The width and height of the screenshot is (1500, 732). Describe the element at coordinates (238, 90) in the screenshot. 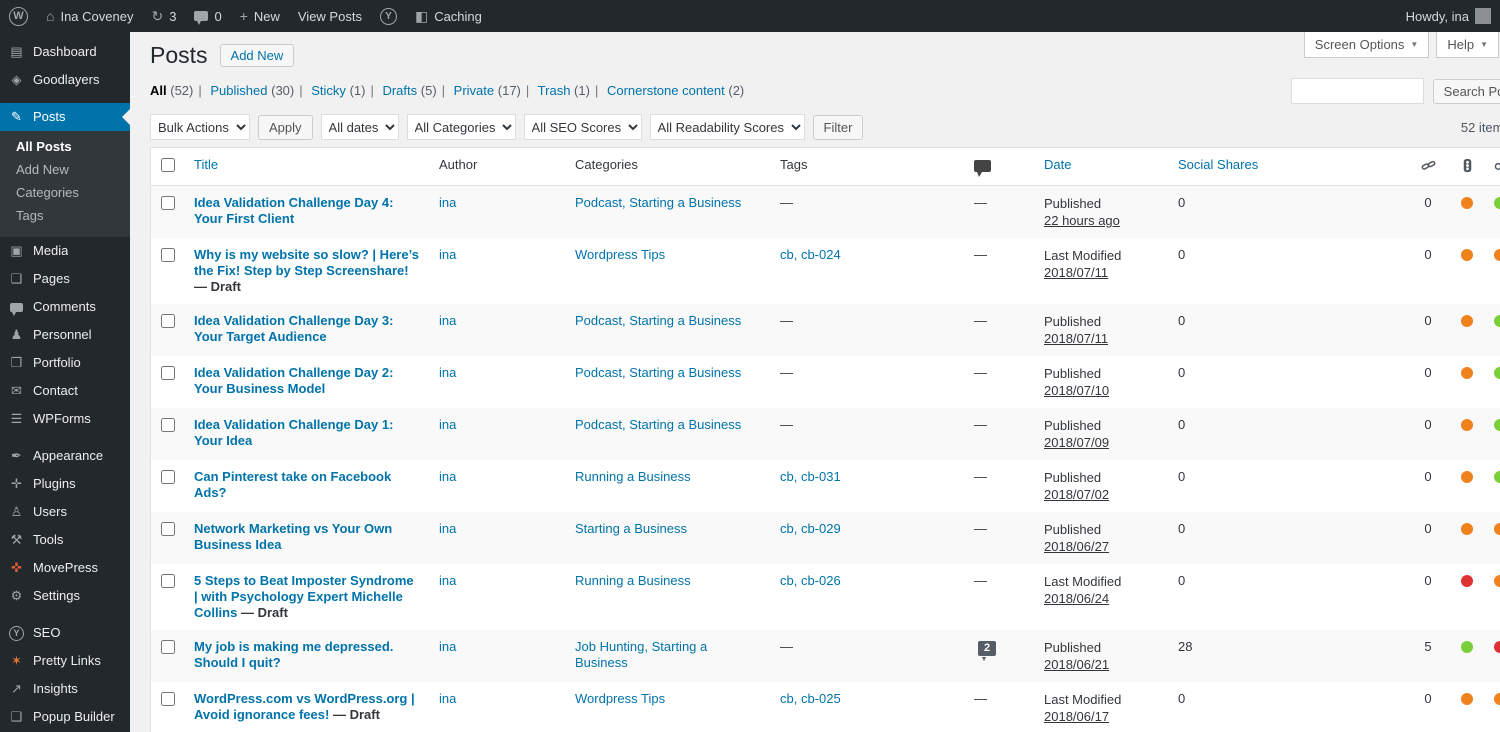

I see `view-filter-link: Published` at that location.